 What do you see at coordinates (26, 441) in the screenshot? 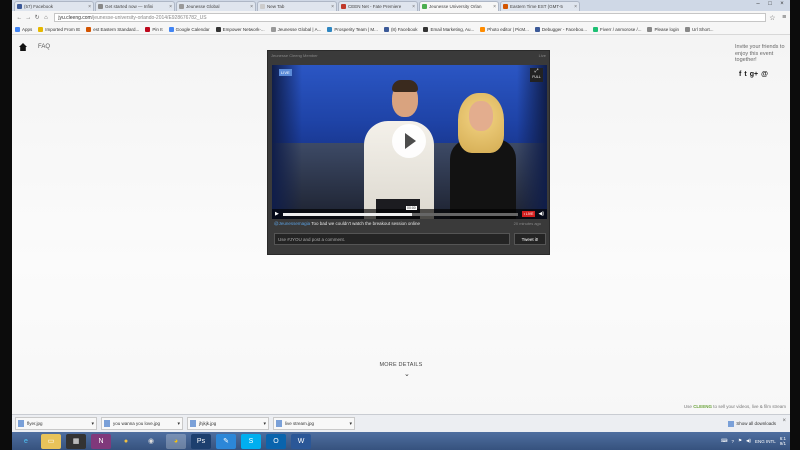
I see `ie-icon: e` at bounding box center [26, 441].